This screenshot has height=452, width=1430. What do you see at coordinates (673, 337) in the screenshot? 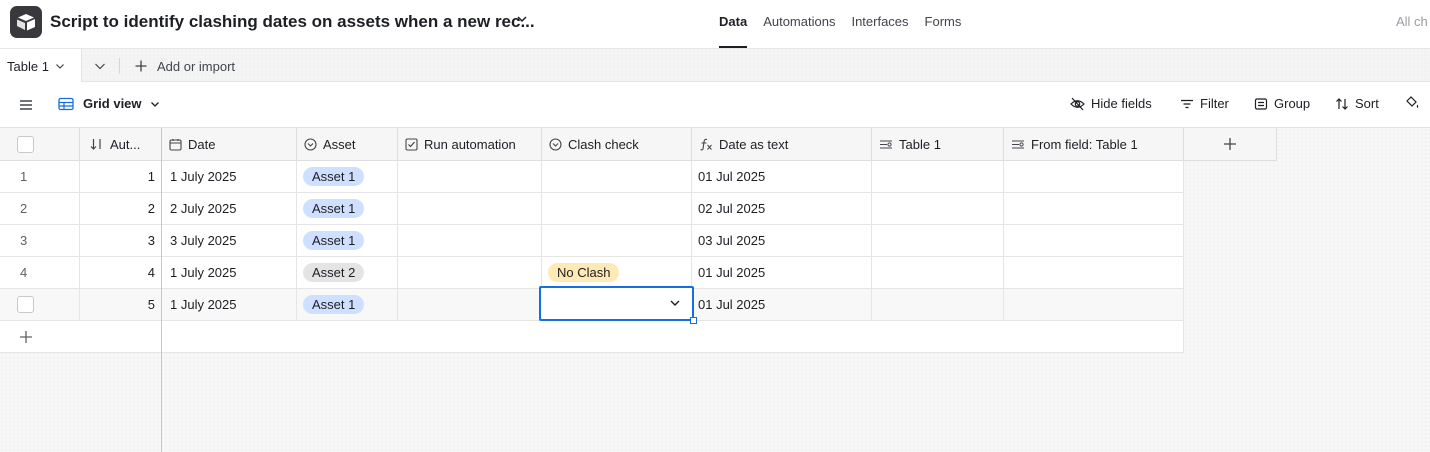
I see `add-record-row` at bounding box center [673, 337].